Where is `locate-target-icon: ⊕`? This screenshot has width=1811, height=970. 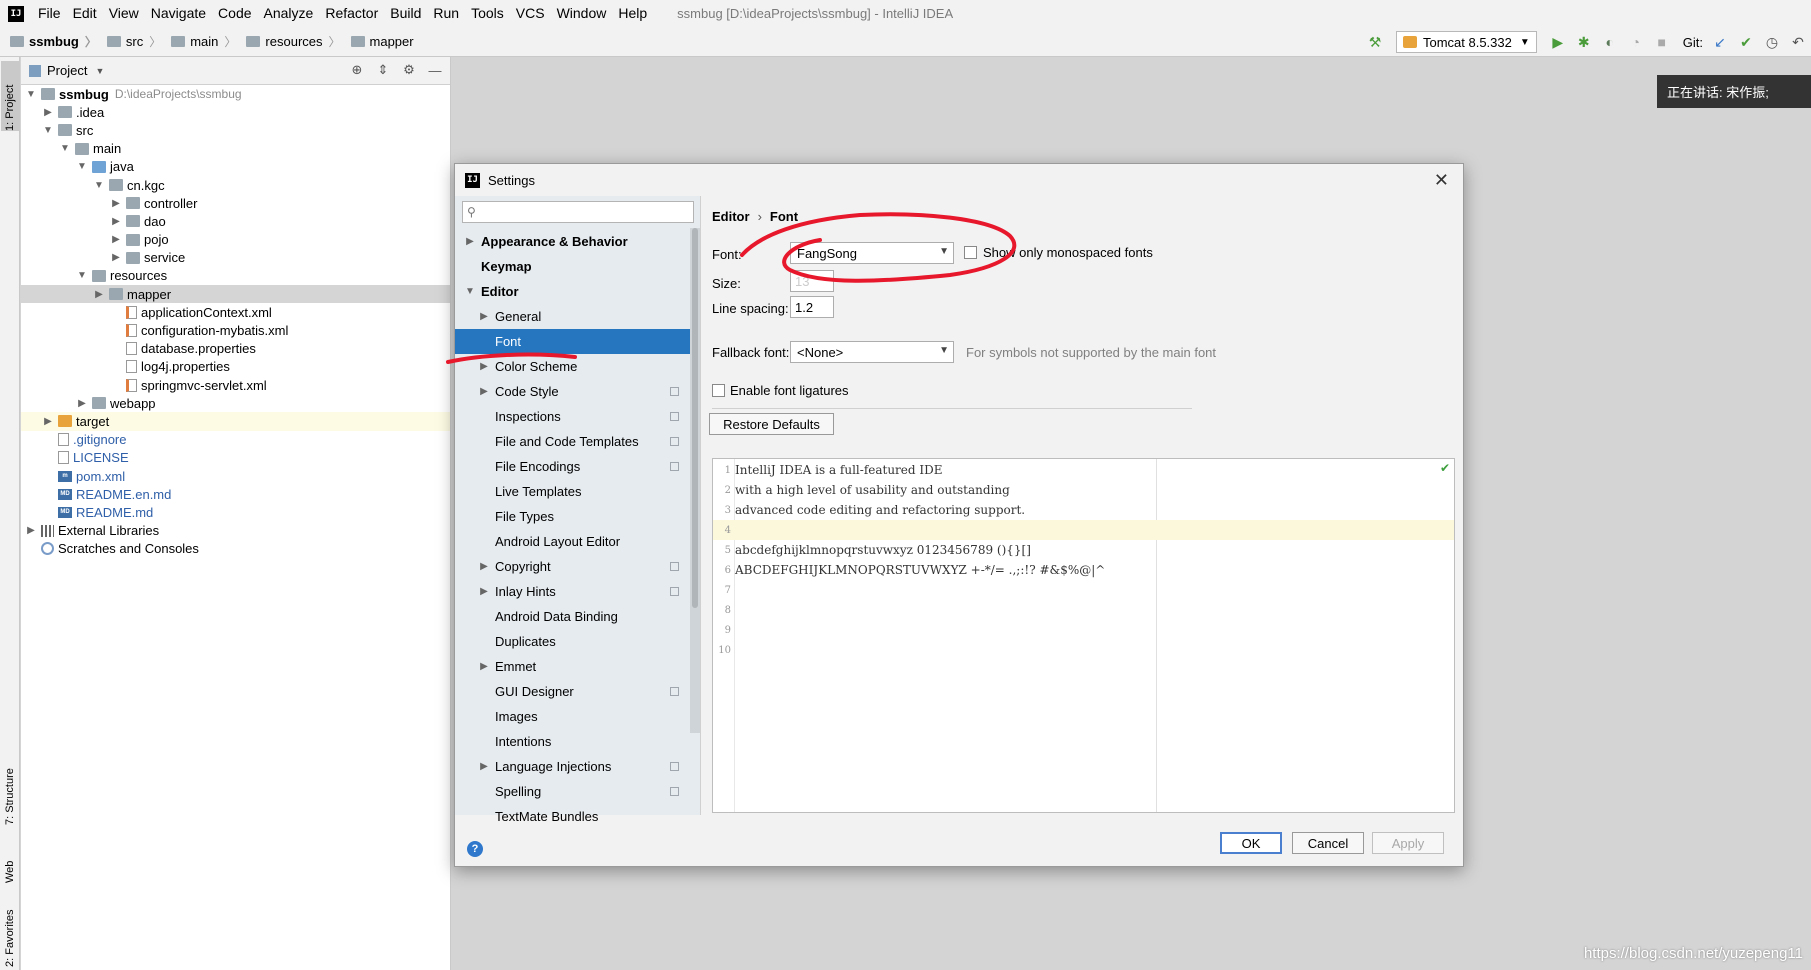 locate-target-icon: ⊕ is located at coordinates (357, 70).